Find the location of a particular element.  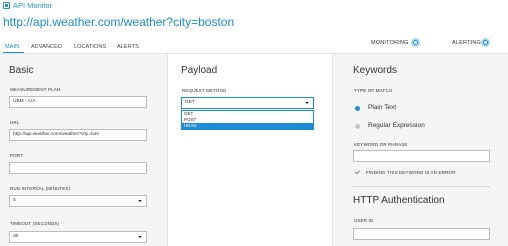

plain-text-radio is located at coordinates (357, 108).